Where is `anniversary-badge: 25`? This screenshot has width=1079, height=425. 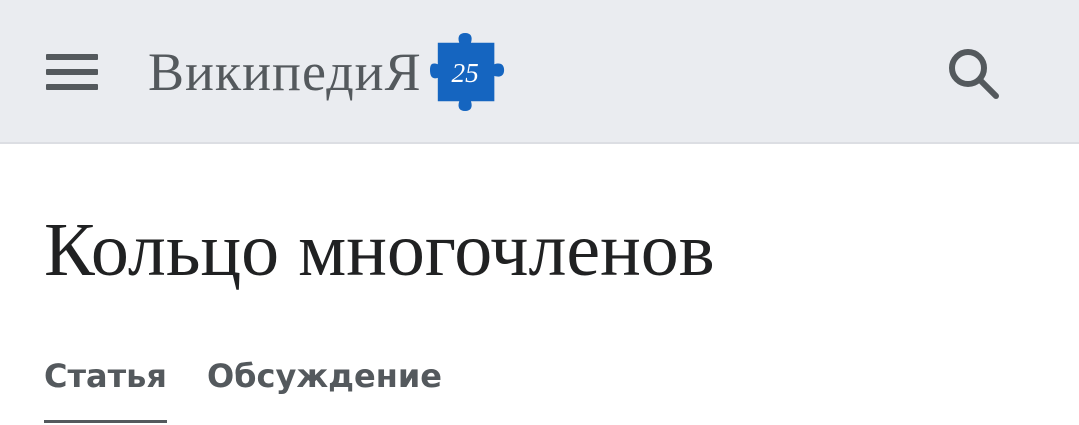 anniversary-badge: 25 is located at coordinates (464, 73).